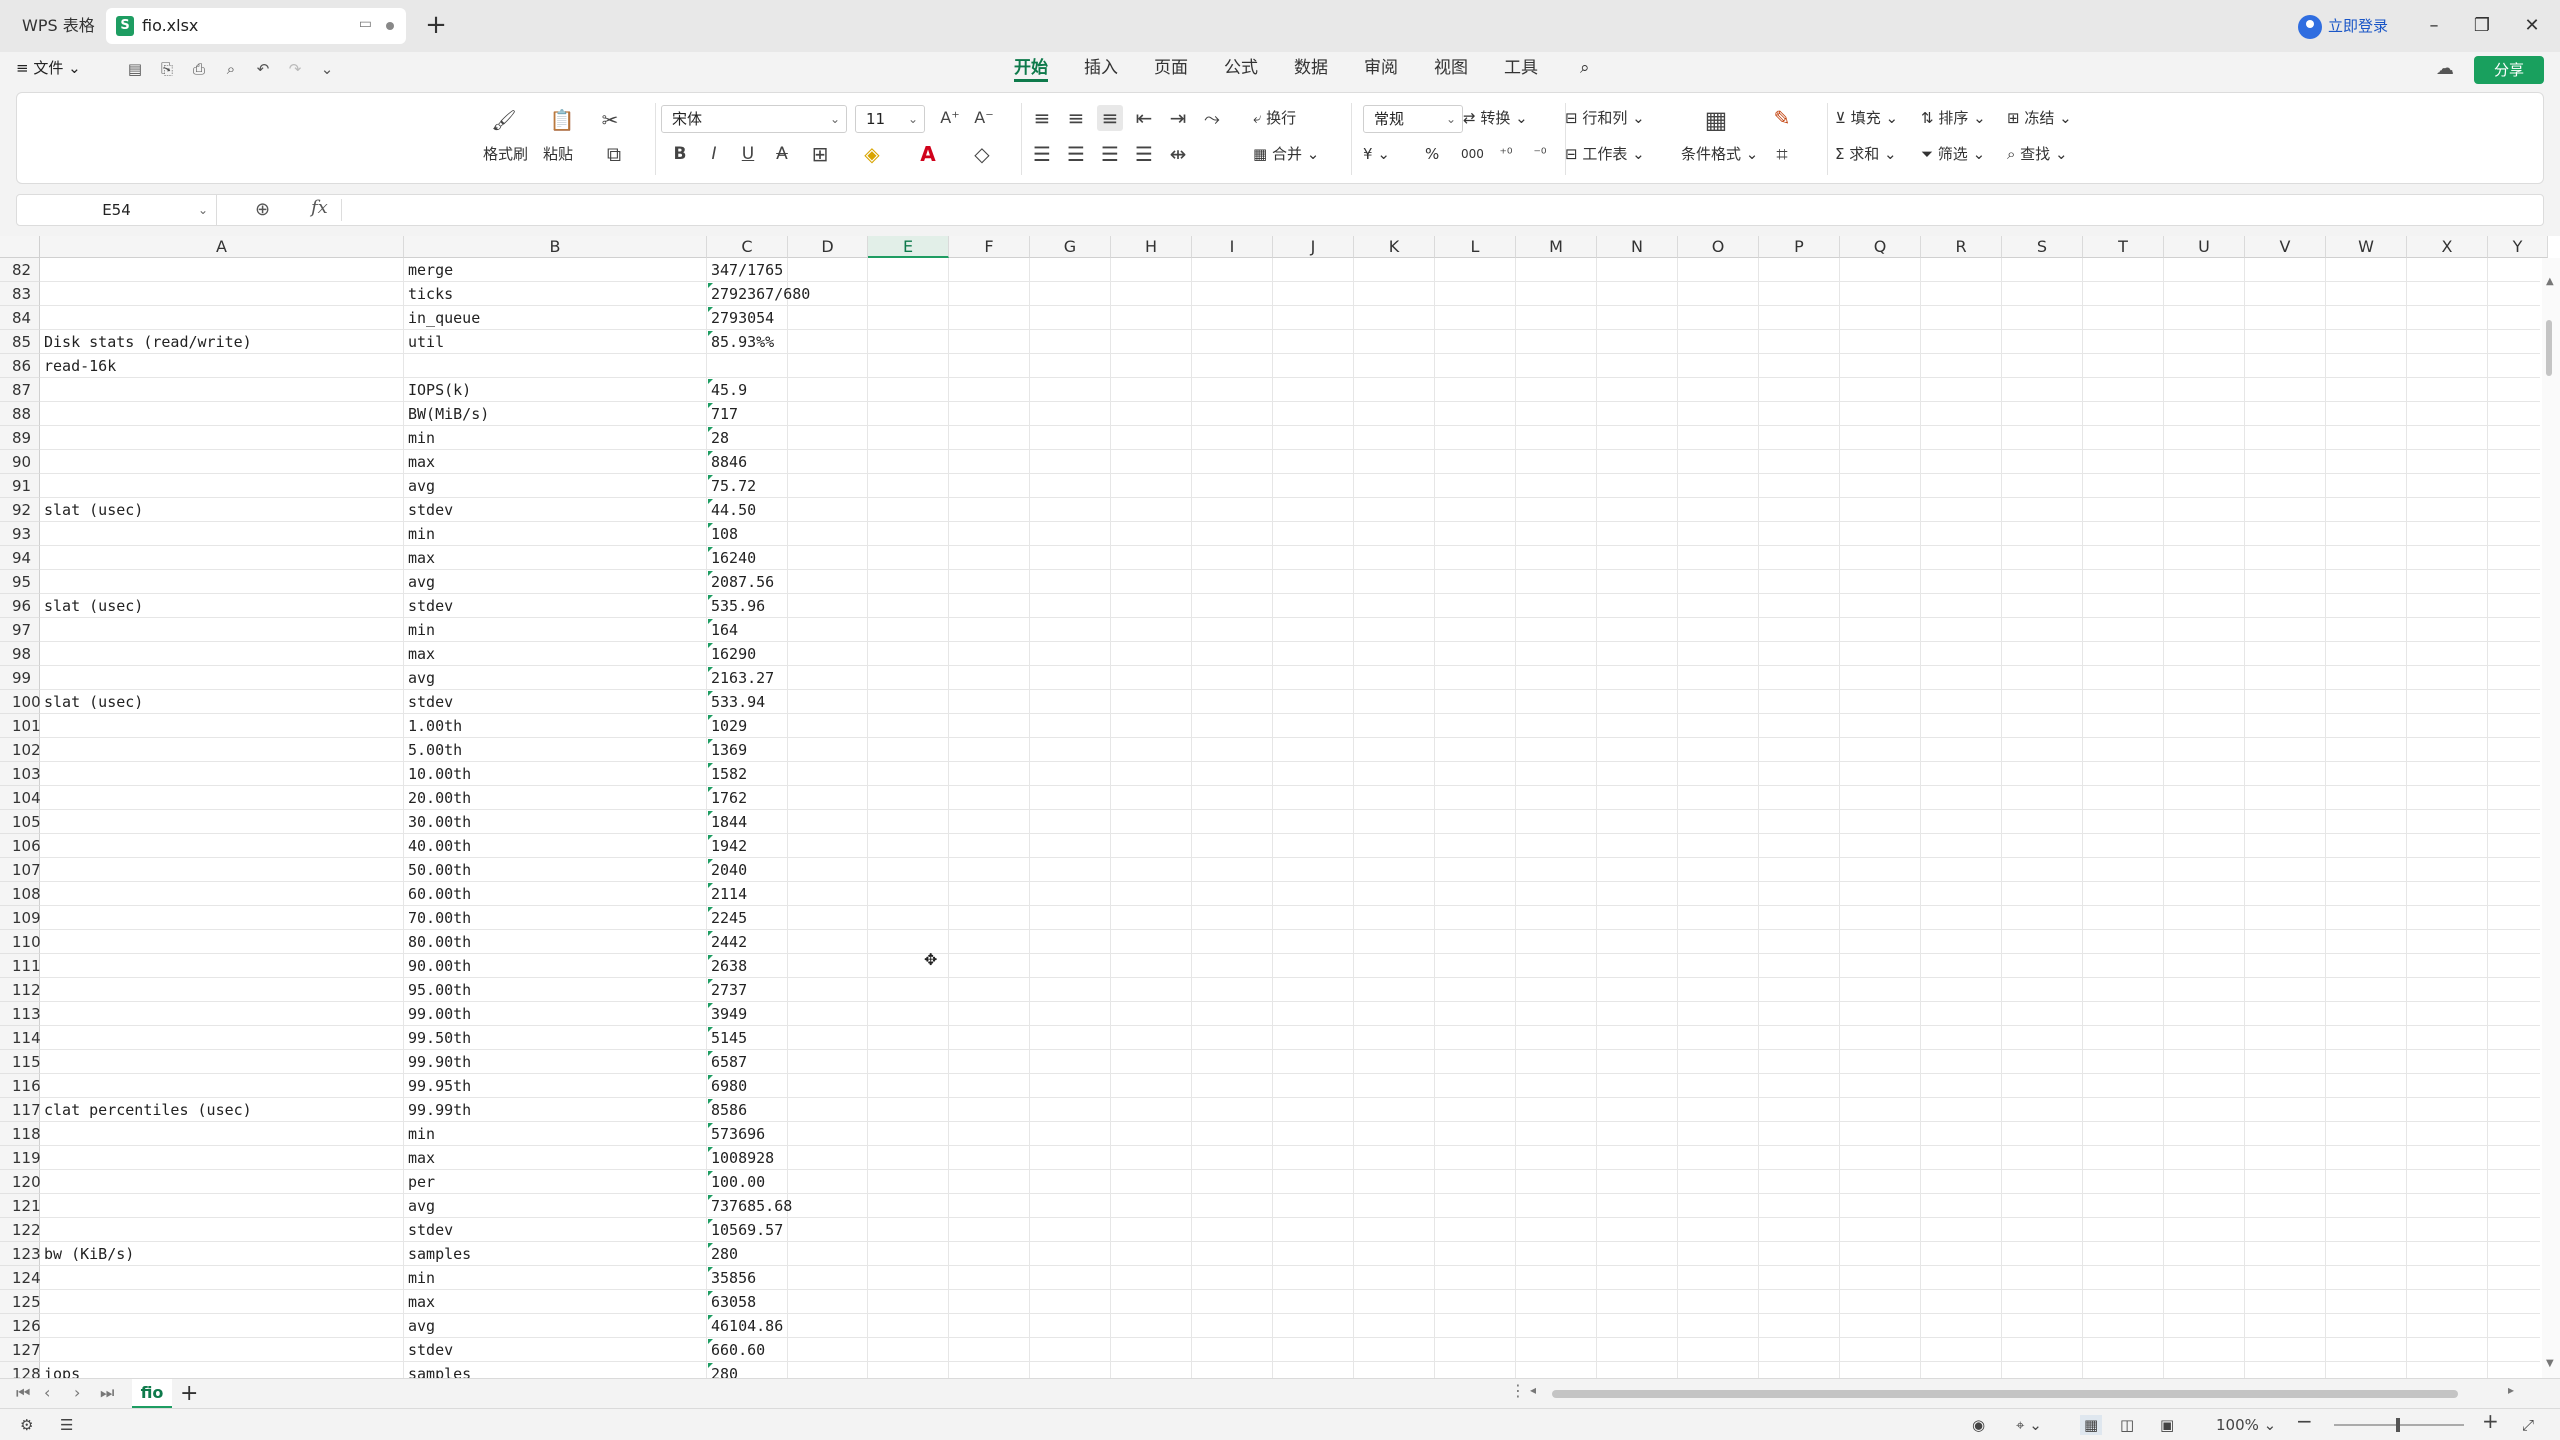 The height and width of the screenshot is (1440, 2560). What do you see at coordinates (724, 1370) in the screenshot?
I see `cell-c: 280` at bounding box center [724, 1370].